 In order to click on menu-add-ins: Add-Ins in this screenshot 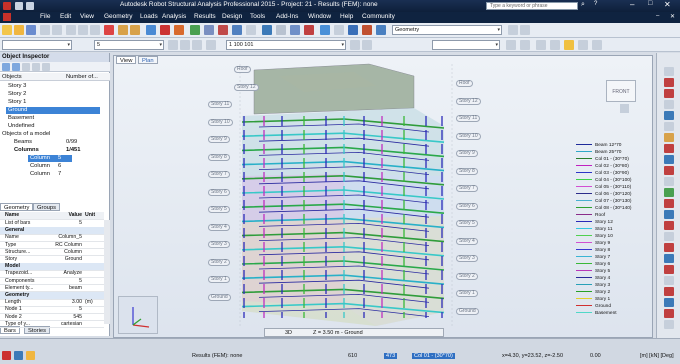, I will do `click(287, 16)`.